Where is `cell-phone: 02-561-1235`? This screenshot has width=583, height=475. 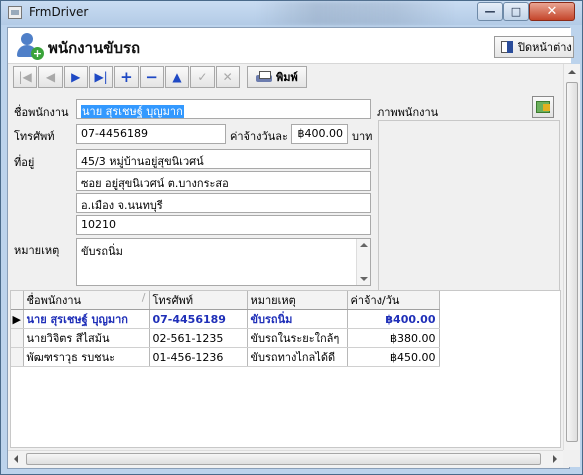
cell-phone: 02-561-1235 is located at coordinates (198, 338).